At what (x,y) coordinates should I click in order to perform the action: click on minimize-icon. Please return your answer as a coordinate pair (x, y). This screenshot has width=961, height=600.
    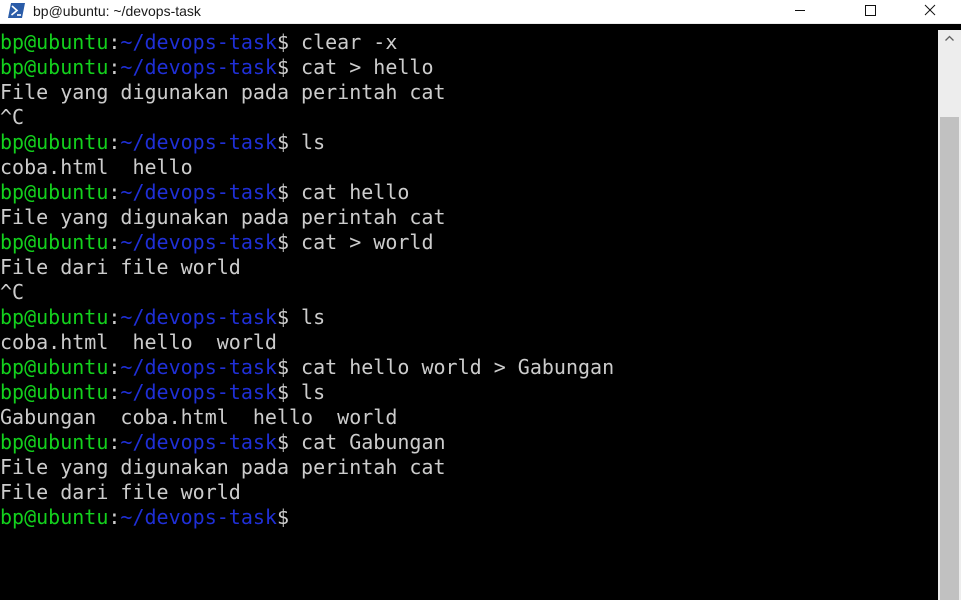
    Looking at the image, I should click on (800, 10).